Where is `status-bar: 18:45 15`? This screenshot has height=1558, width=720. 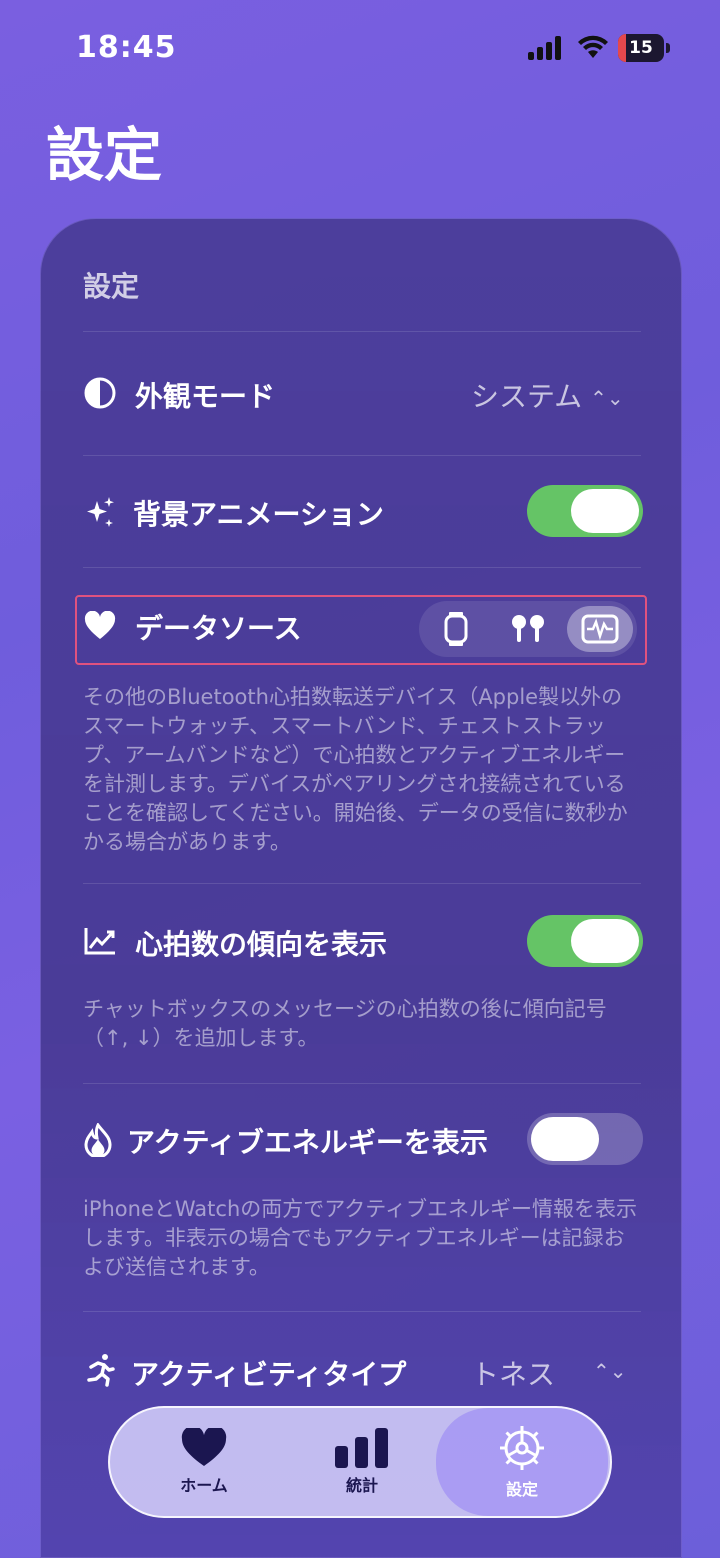 status-bar: 18:45 15 is located at coordinates (360, 50).